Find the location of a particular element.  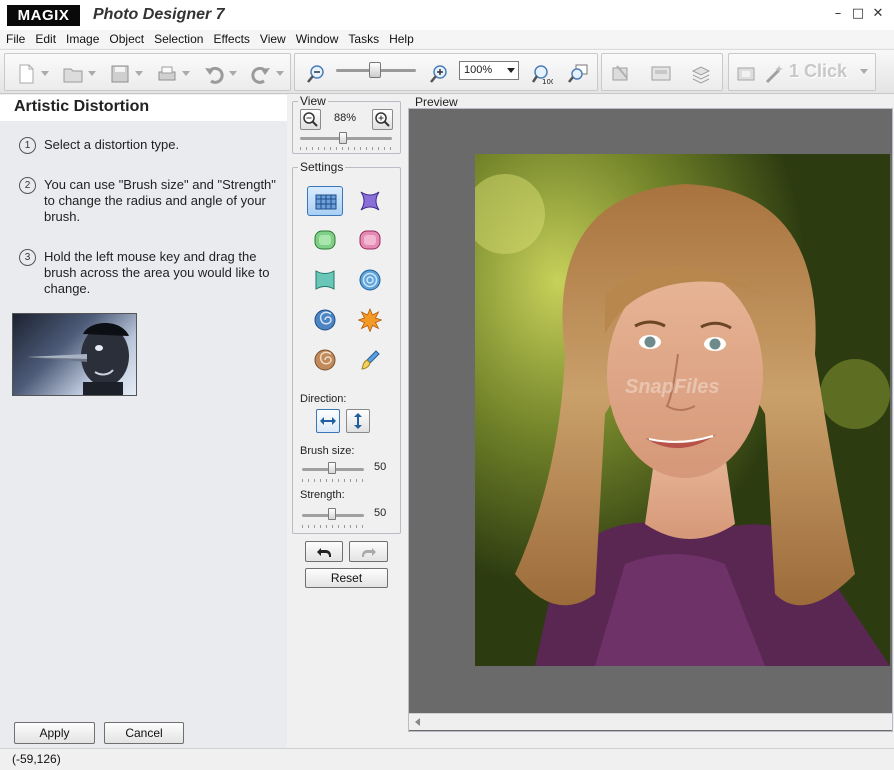

print-icon is located at coordinates (167, 74).